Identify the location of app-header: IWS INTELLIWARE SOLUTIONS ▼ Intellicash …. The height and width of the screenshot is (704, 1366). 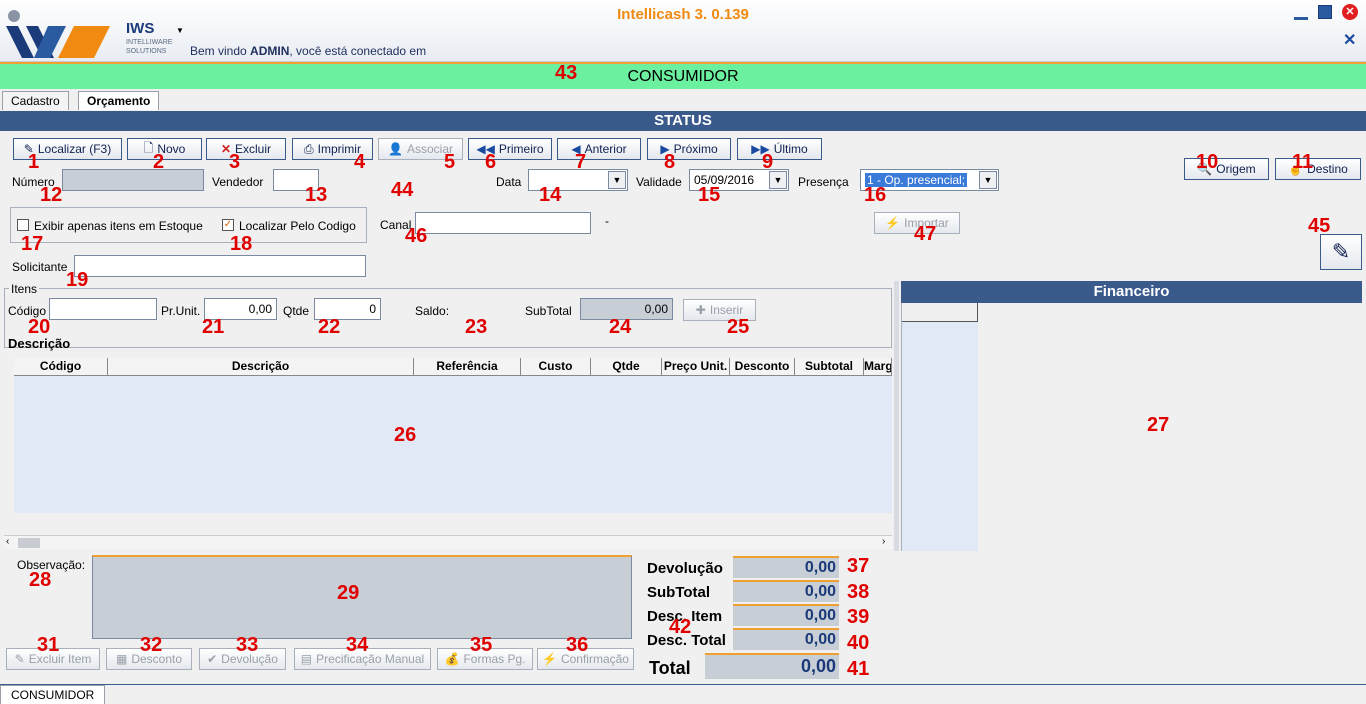
(683, 31).